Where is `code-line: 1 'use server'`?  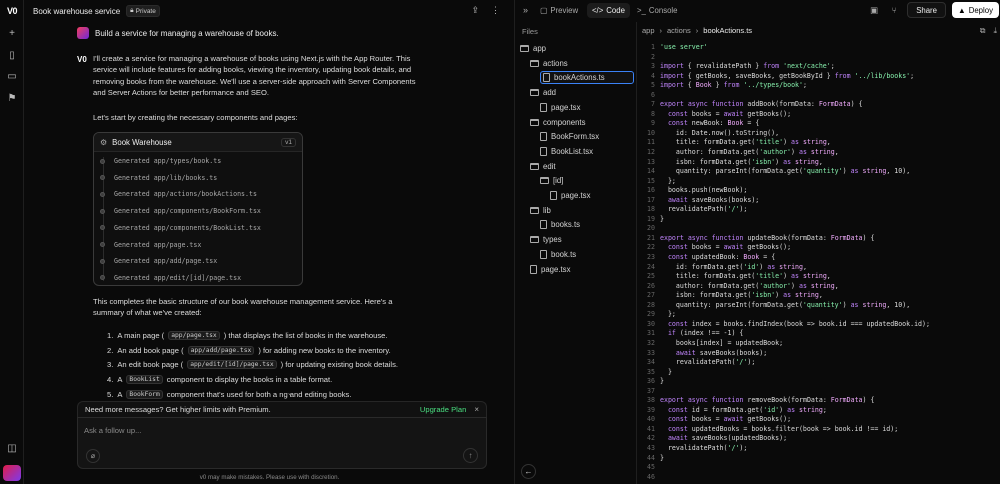
code-line: 1 'use server' is located at coordinates (818, 48).